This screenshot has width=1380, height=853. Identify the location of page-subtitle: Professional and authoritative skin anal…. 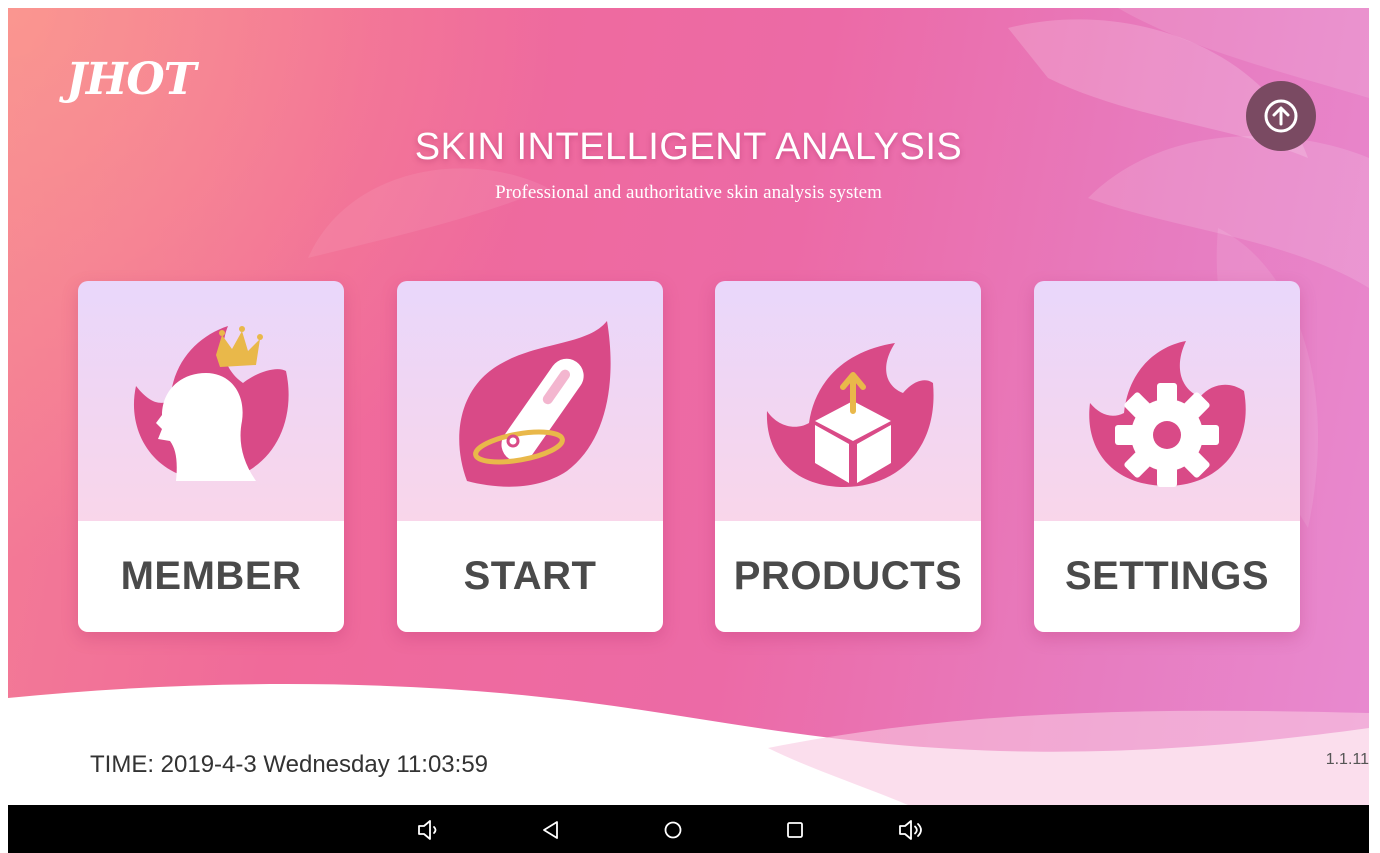
(688, 192).